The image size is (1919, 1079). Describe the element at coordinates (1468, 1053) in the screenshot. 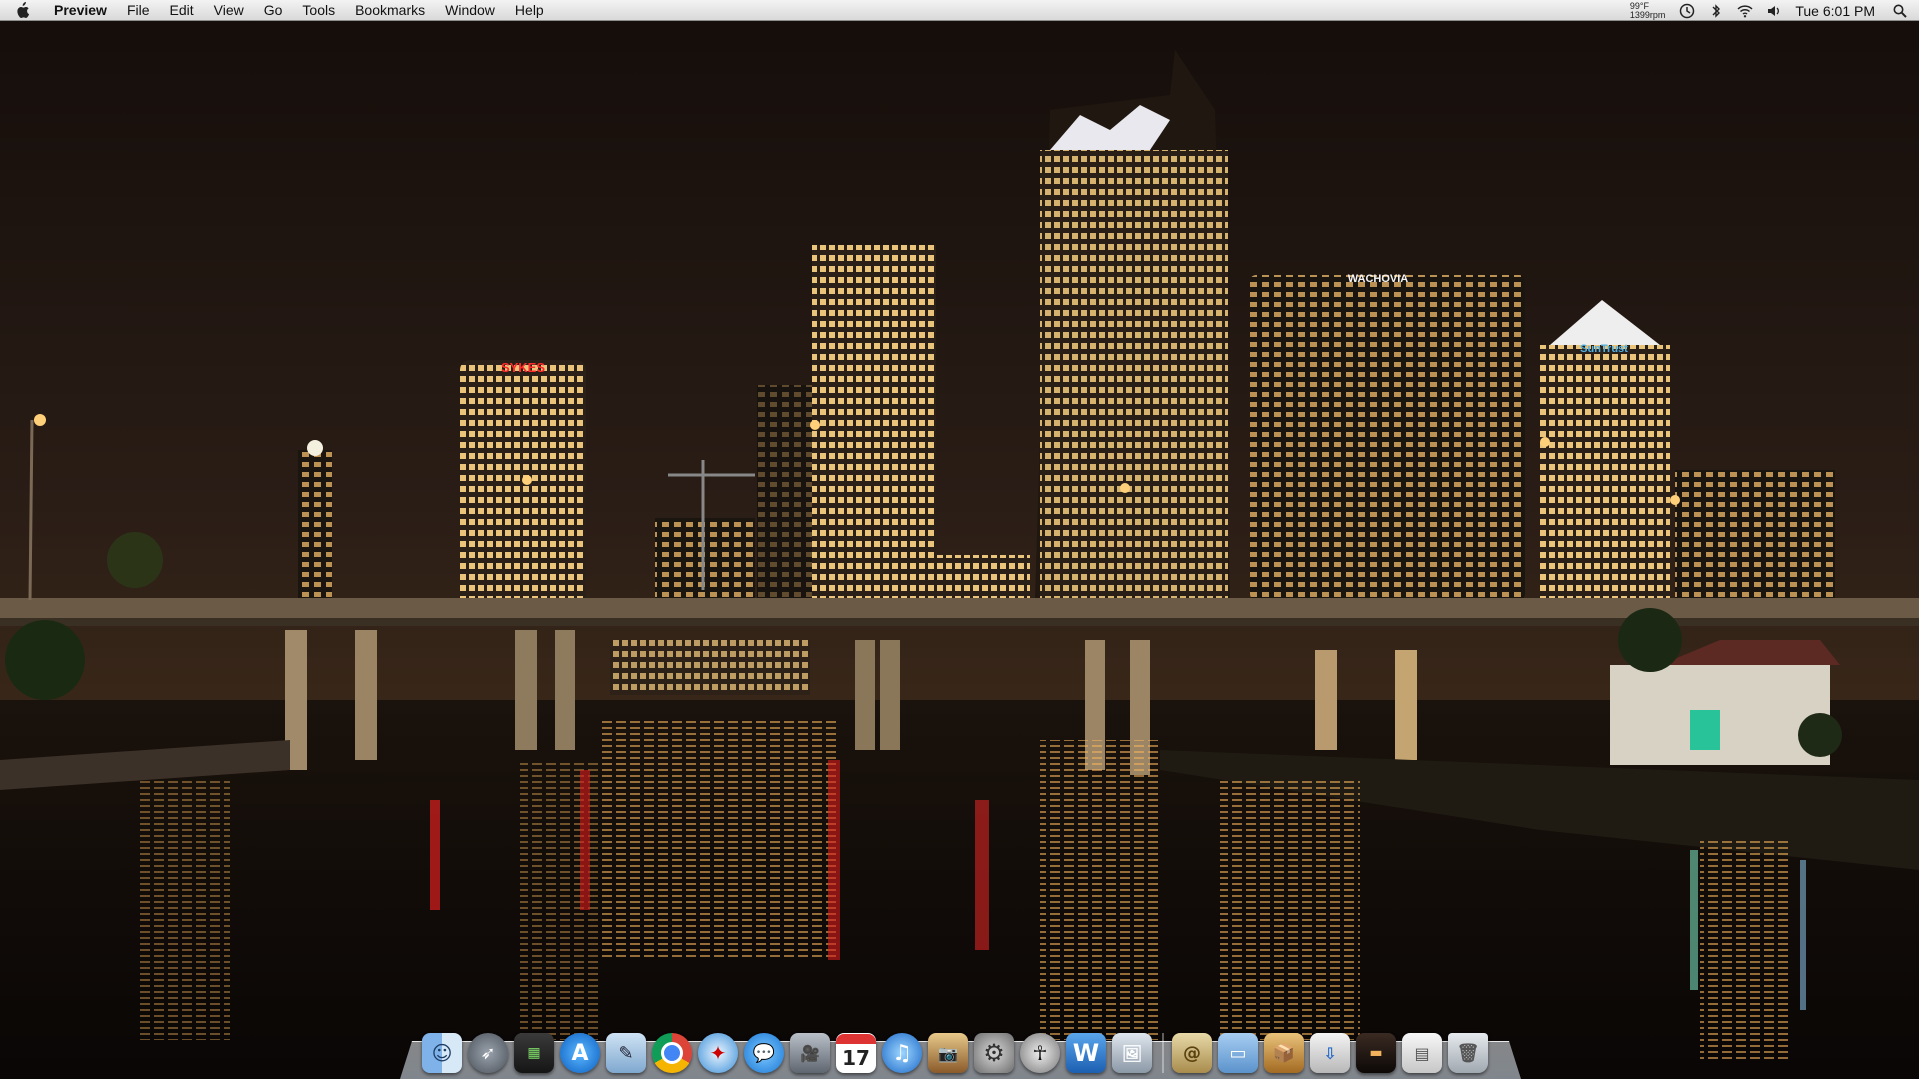

I see `trash-icon: 🗑` at that location.